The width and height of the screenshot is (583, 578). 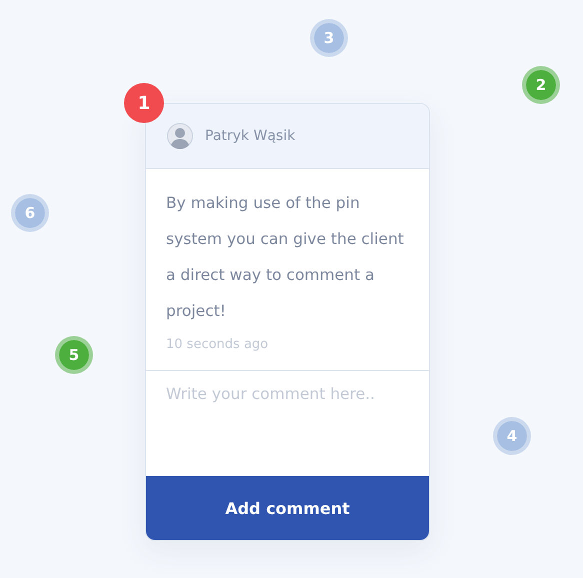 What do you see at coordinates (144, 103) in the screenshot?
I see `pin-marker: 1` at bounding box center [144, 103].